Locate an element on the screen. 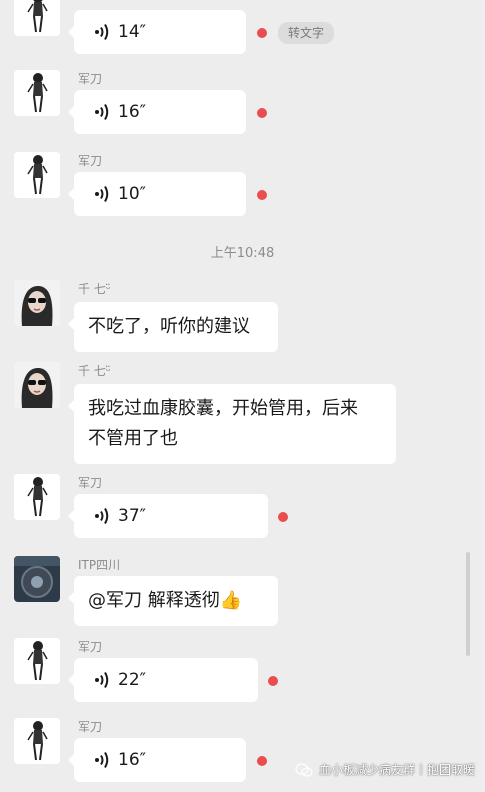 The image size is (485, 792). voice-duration: 10″ is located at coordinates (132, 194).